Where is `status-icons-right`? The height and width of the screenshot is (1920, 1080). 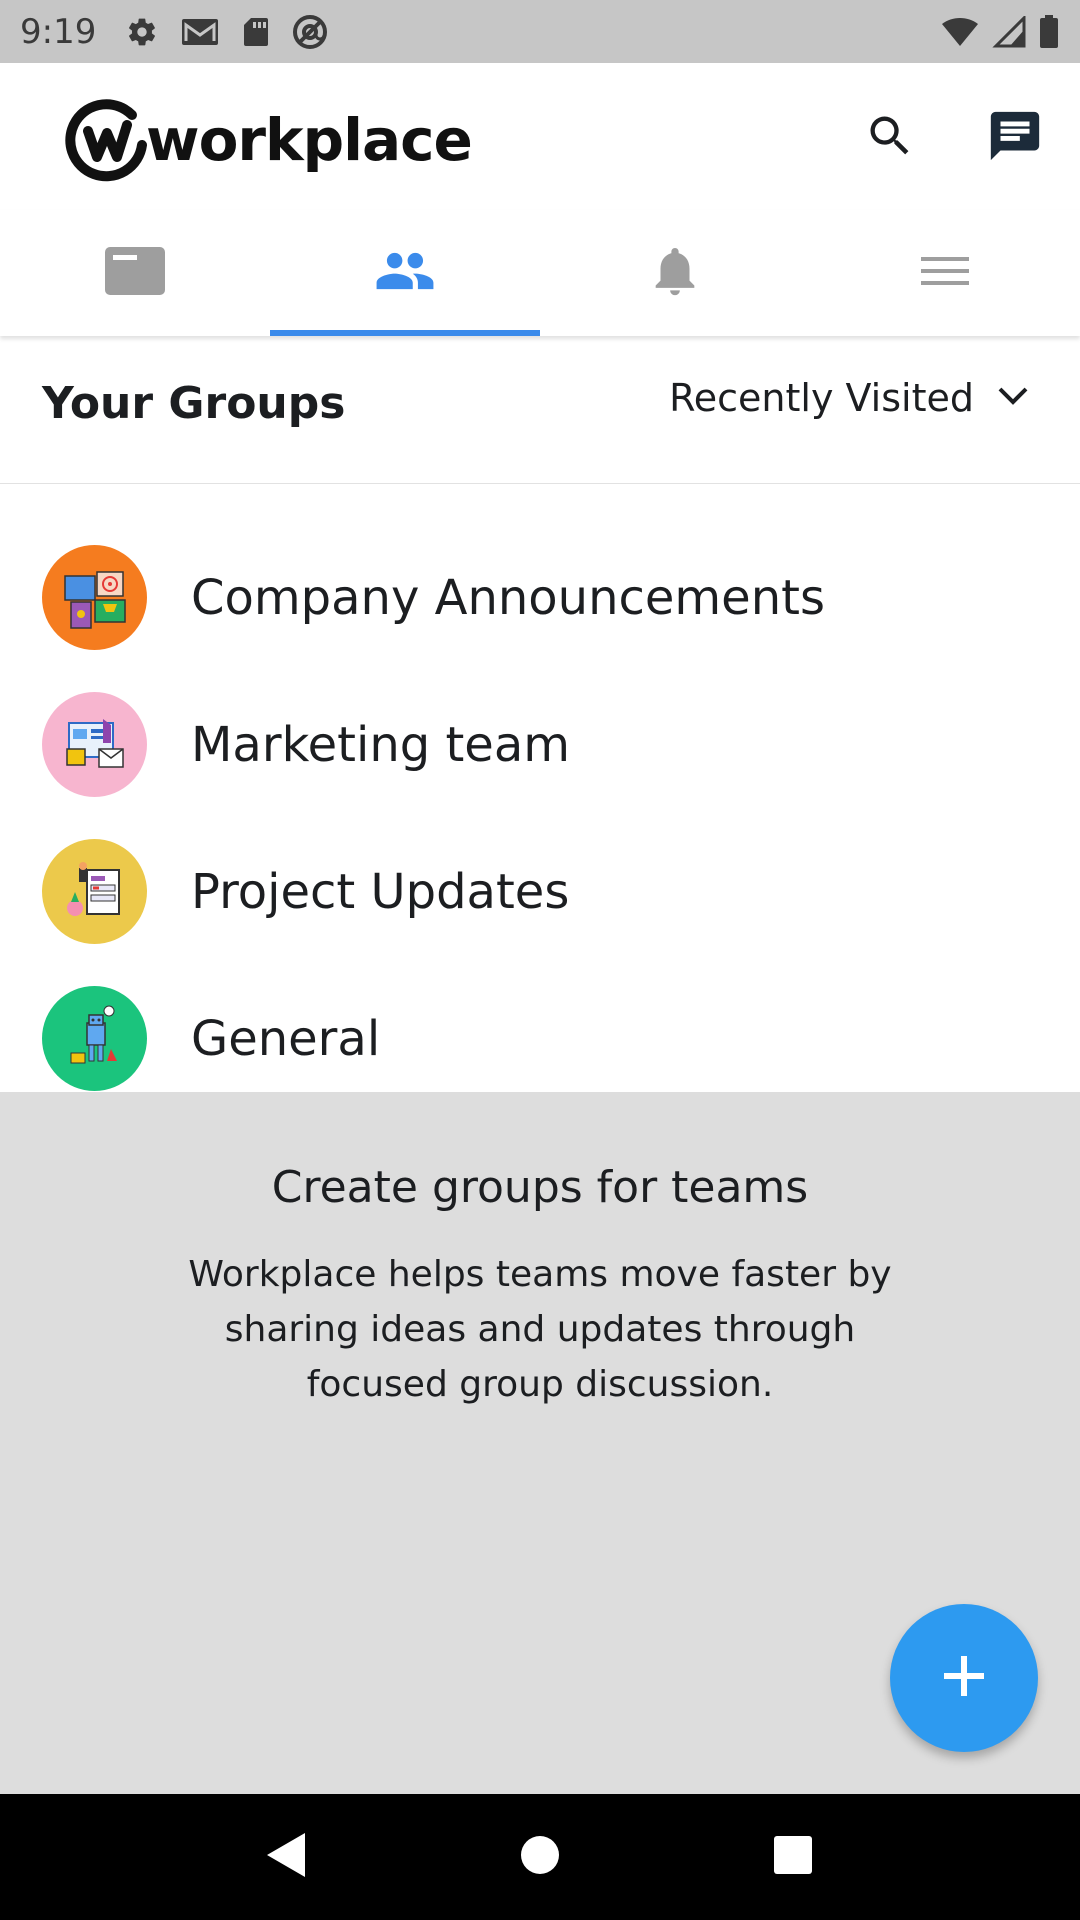 status-icons-right is located at coordinates (1000, 31).